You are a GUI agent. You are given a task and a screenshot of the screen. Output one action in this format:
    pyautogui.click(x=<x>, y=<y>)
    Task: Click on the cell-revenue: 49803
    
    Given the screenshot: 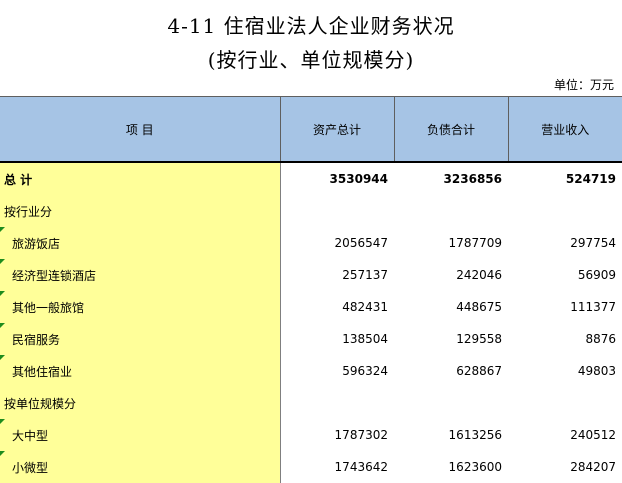 What is the action you would take?
    pyautogui.click(x=596, y=371)
    